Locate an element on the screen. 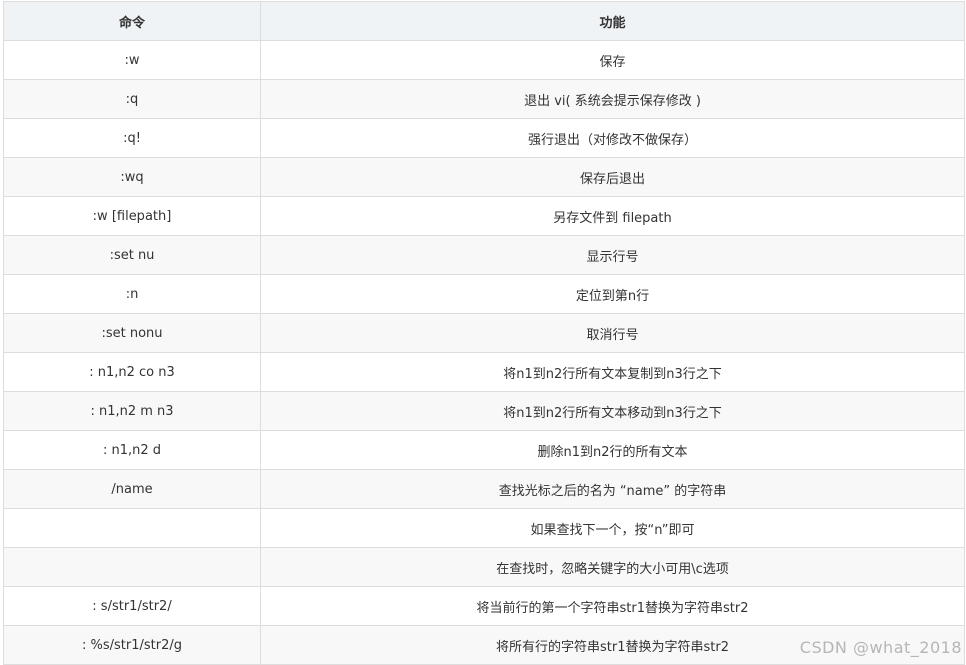  table-row: :q 退出 vi( 系统会提示保存修改 ) is located at coordinates (484, 99).